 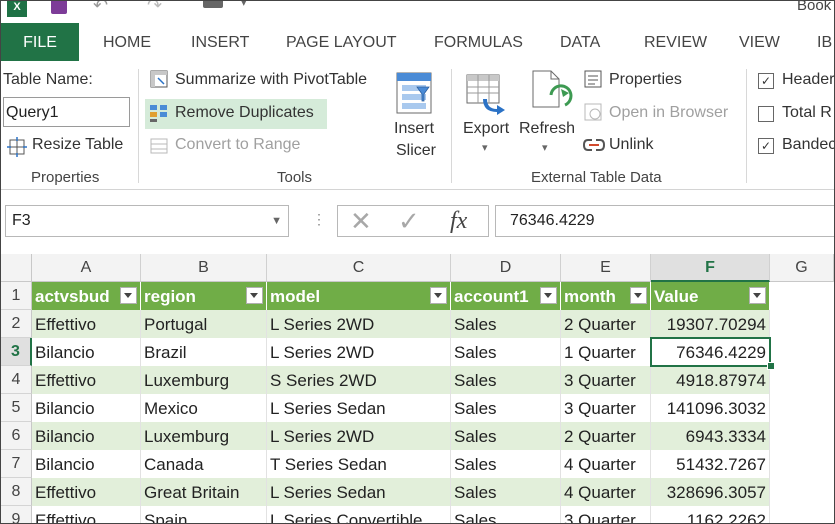 What do you see at coordinates (771, 366) in the screenshot?
I see `fill-handle` at bounding box center [771, 366].